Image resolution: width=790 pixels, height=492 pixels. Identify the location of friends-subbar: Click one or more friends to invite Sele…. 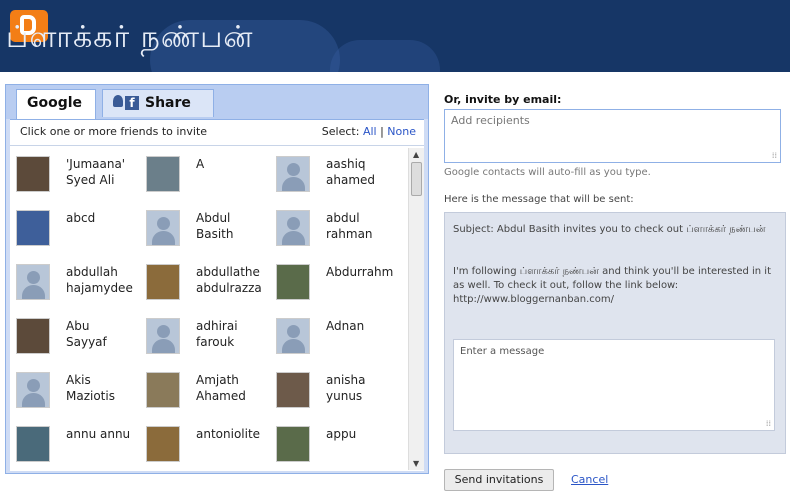
(217, 133).